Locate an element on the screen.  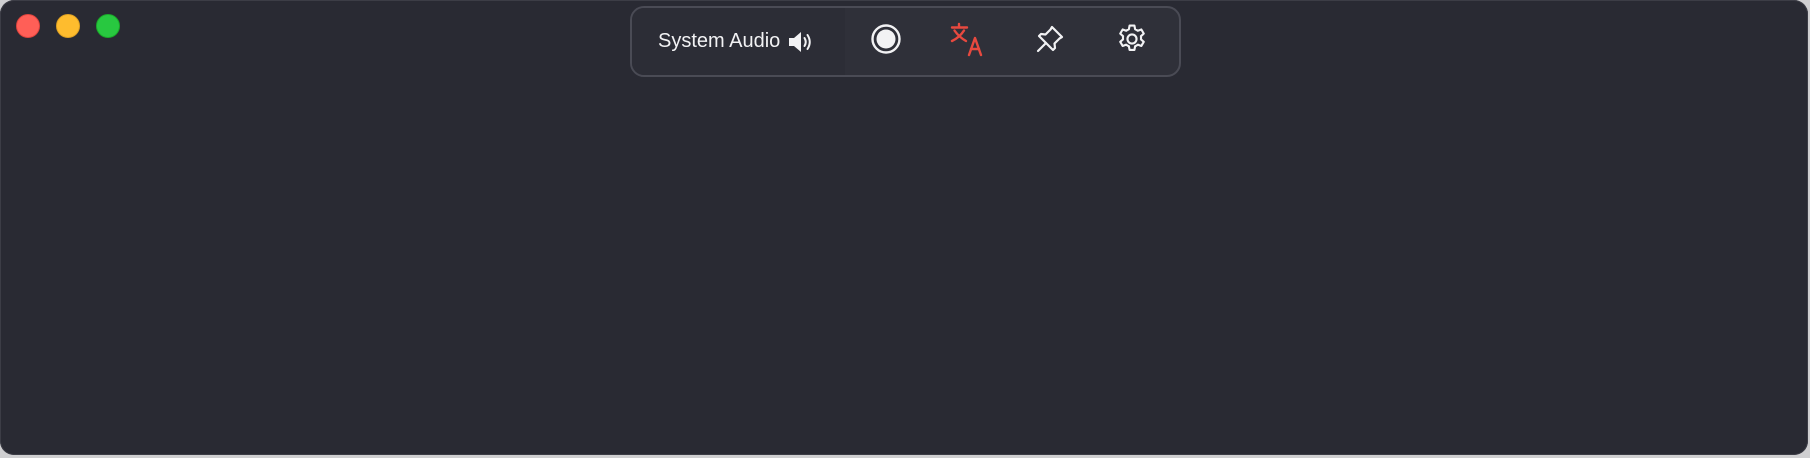
floating-toolbar: System Audio is located at coordinates (905, 41).